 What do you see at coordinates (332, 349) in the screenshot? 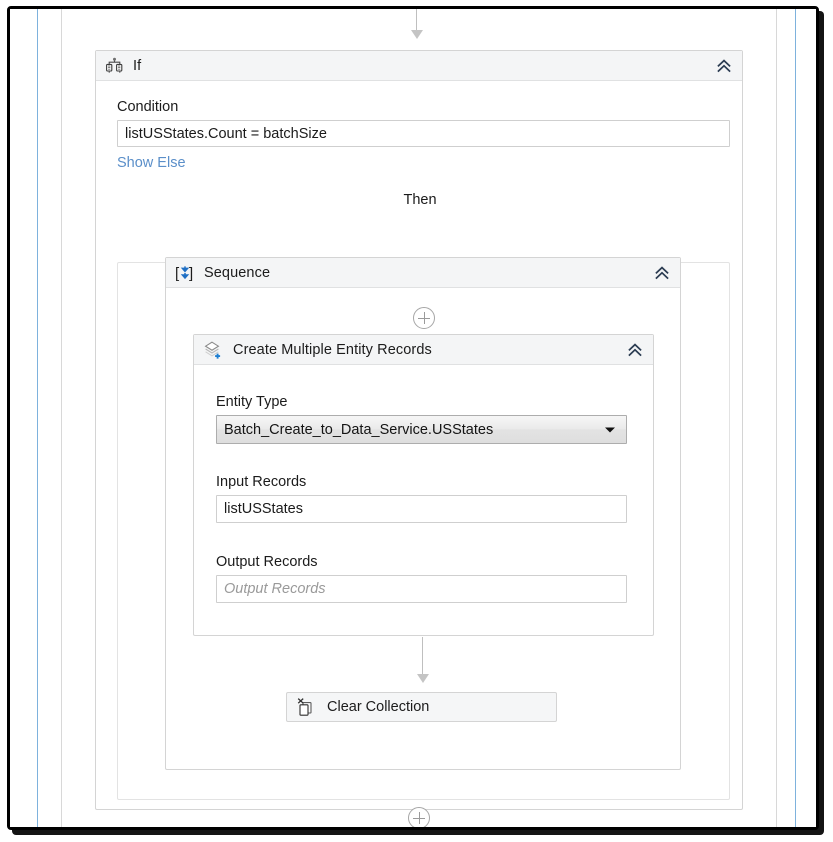
I see `create-multiple-entity-records-title: Create Multiple Entity Records` at bounding box center [332, 349].